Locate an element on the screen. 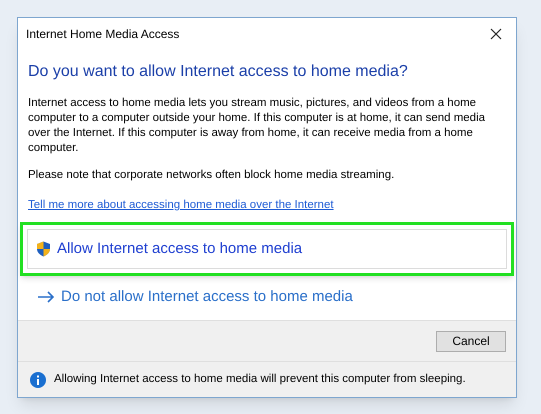  window-title: Internet Home Media Access is located at coordinates (103, 34).